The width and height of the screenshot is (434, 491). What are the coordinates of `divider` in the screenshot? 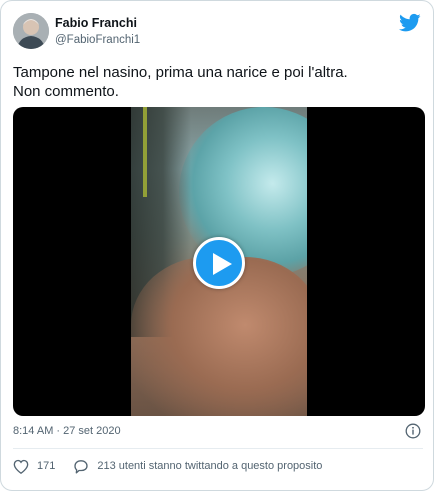 It's located at (218, 448).